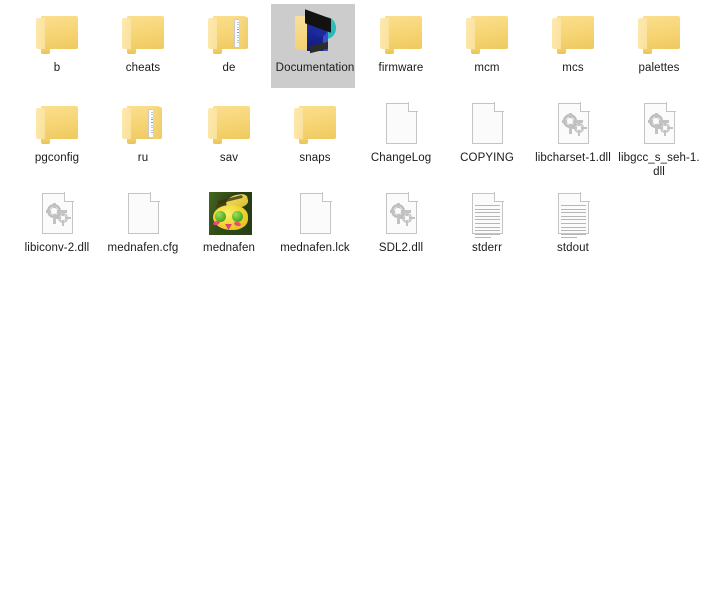  I want to click on file-item-libiconv-2-dll: libiconv-2.dll, so click(57, 223).